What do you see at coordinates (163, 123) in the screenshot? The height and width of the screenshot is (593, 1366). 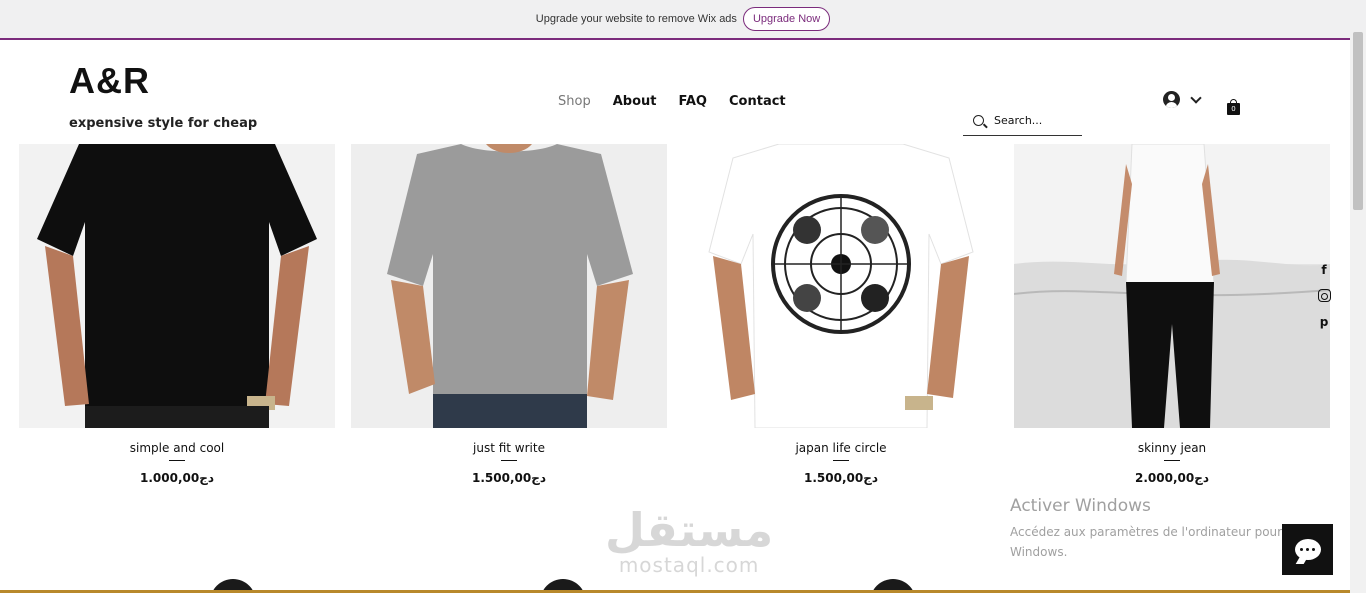 I see `site-tagline: expensive style for cheap` at bounding box center [163, 123].